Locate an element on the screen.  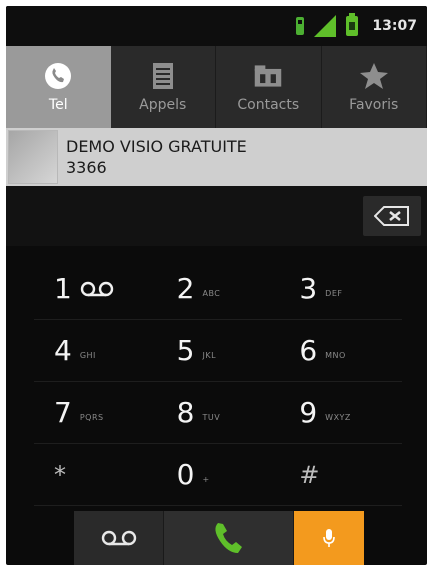
contact-photo is located at coordinates (33, 157).